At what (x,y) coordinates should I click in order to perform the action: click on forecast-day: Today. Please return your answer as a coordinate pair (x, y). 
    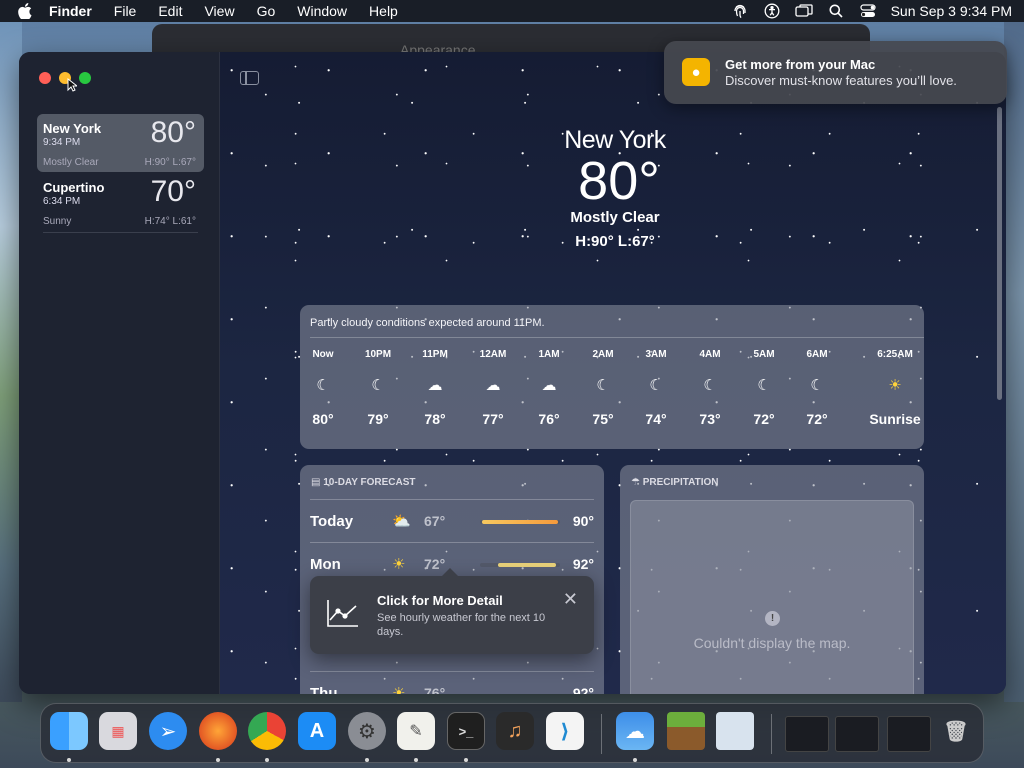
    Looking at the image, I should click on (332, 521).